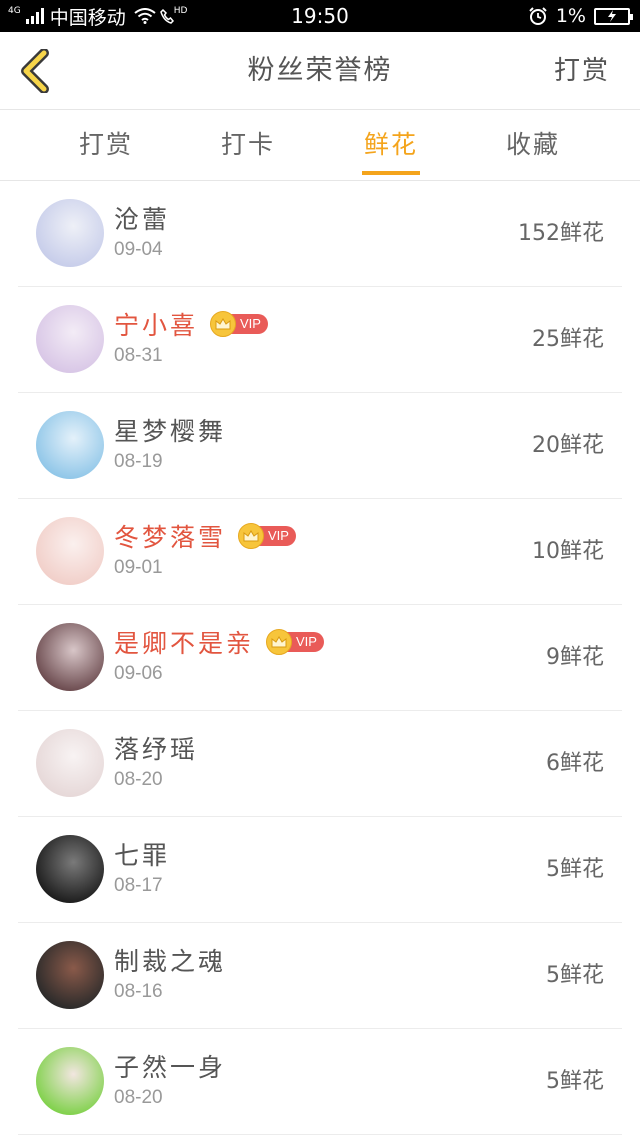  What do you see at coordinates (575, 763) in the screenshot?
I see `flower-count: 6鲜花` at bounding box center [575, 763].